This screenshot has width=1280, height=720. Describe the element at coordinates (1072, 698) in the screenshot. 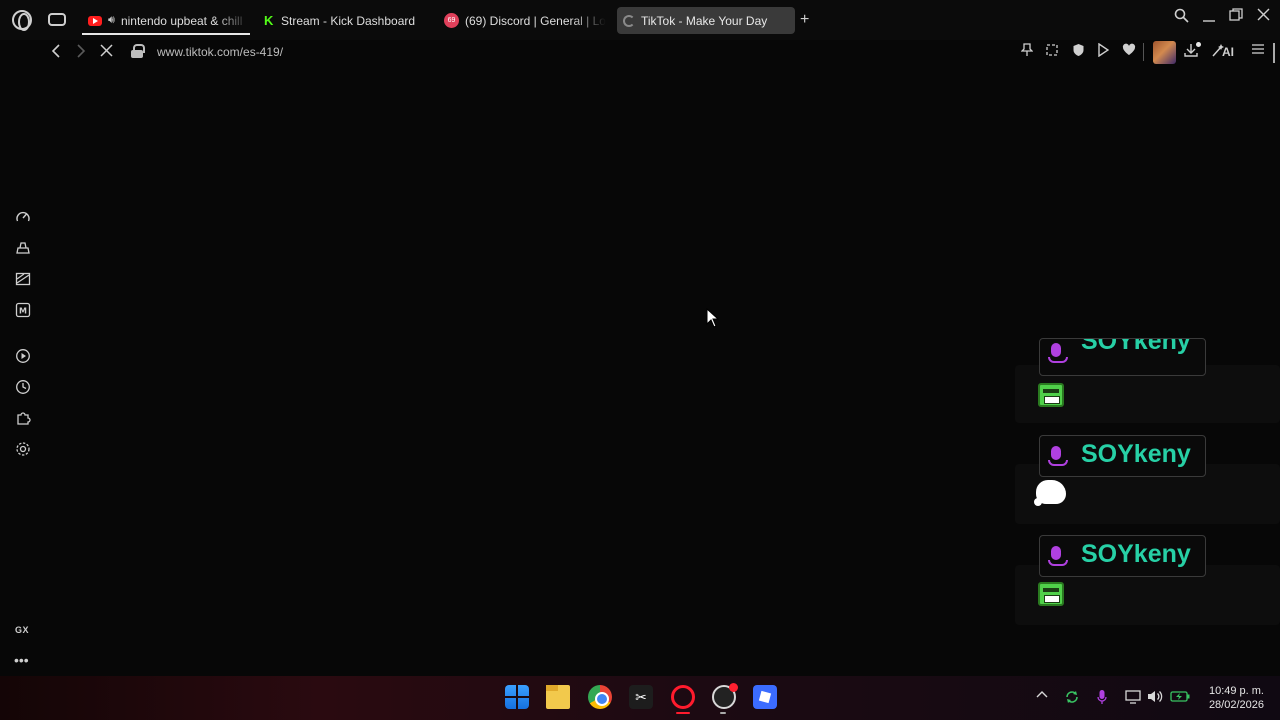

I see `sync-icon` at that location.